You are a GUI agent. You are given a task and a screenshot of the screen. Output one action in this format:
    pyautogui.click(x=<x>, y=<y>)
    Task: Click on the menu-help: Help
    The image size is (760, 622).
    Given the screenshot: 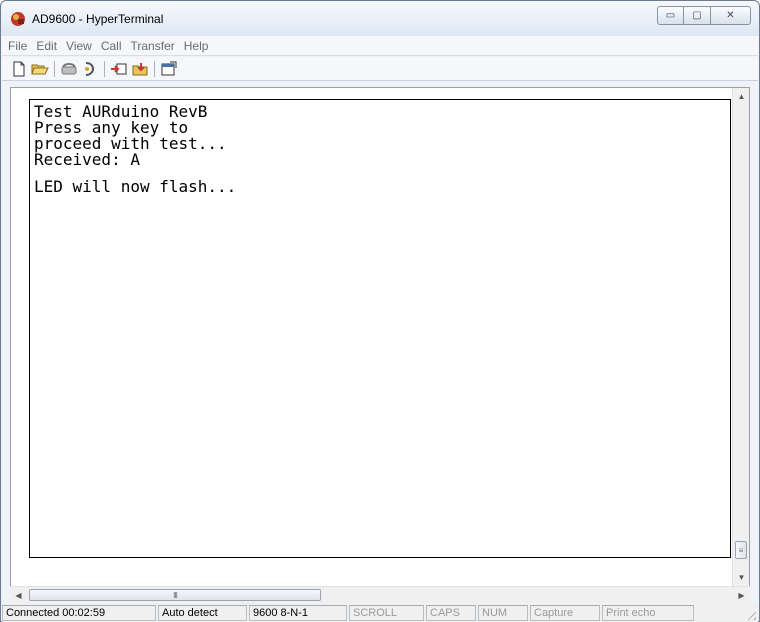 What is the action you would take?
    pyautogui.click(x=196, y=46)
    